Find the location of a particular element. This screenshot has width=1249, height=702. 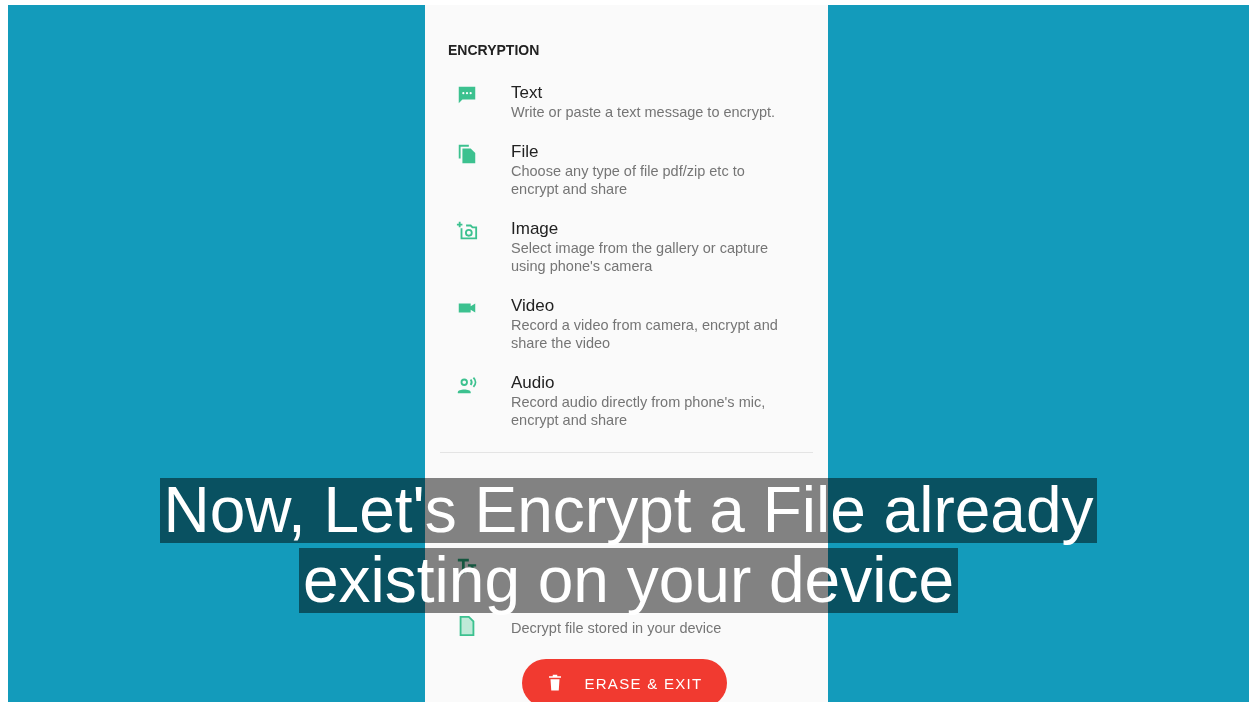

item-description: Record audio directly from phone's mic, encrypt and share is located at coordinates (639, 411).